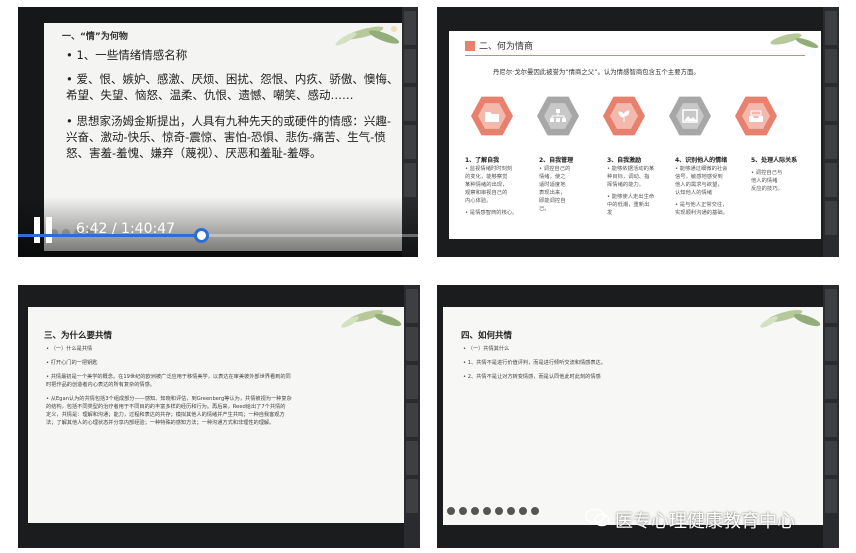 Image resolution: width=856 pixels, height=553 pixels. I want to click on inbox-icon, so click(756, 116).